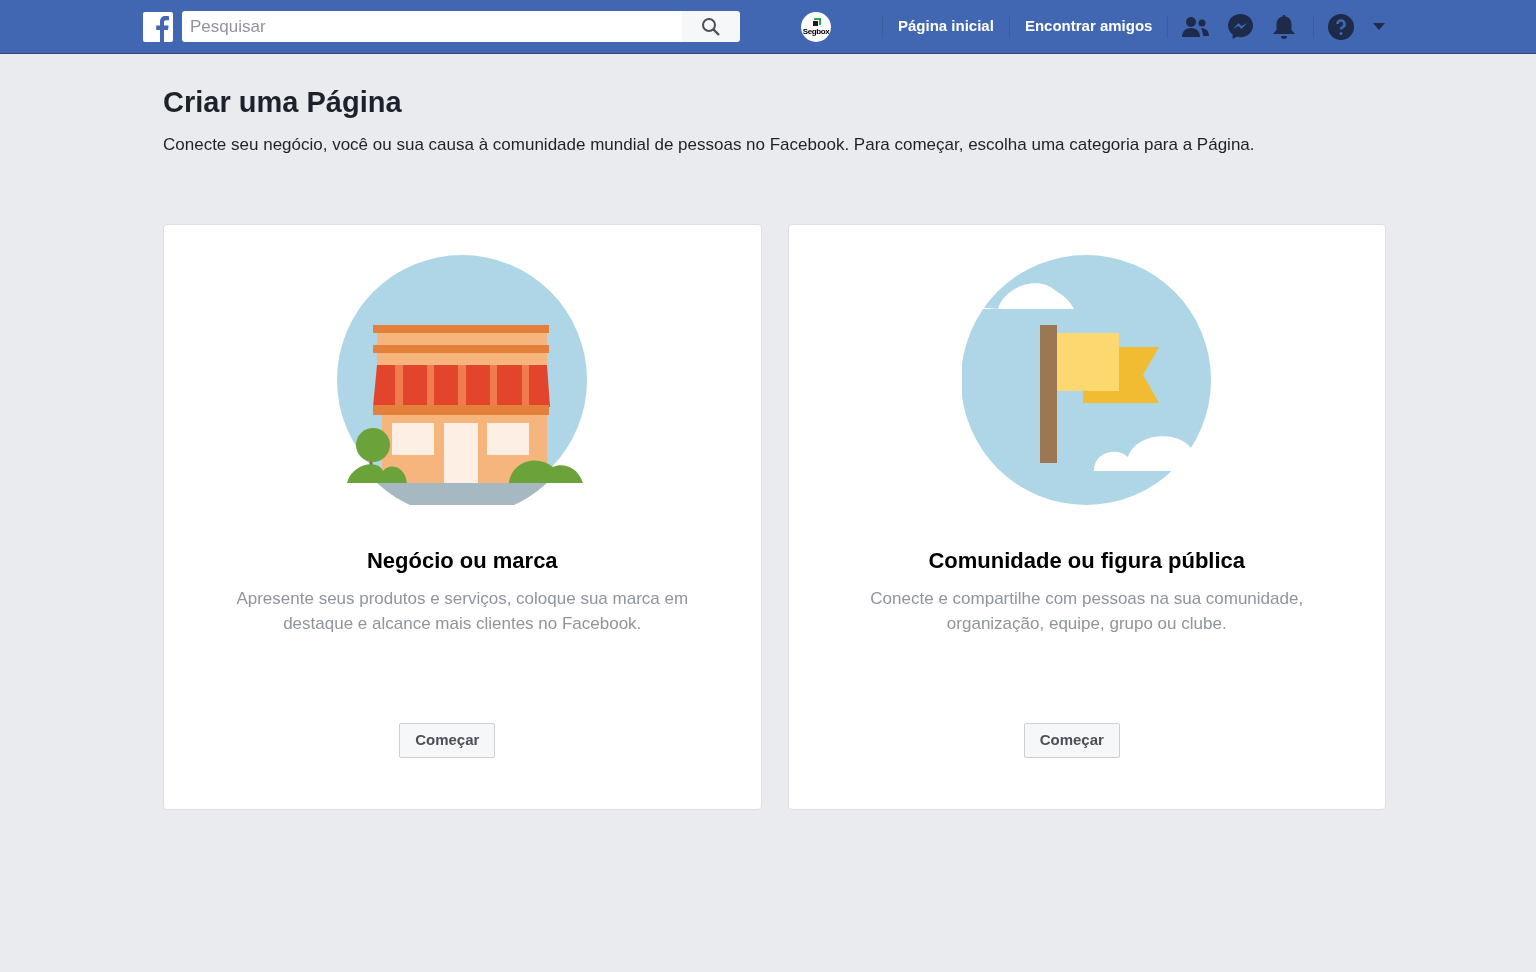 The image size is (1536, 972). I want to click on page-title: Criar uma Página, so click(283, 102).